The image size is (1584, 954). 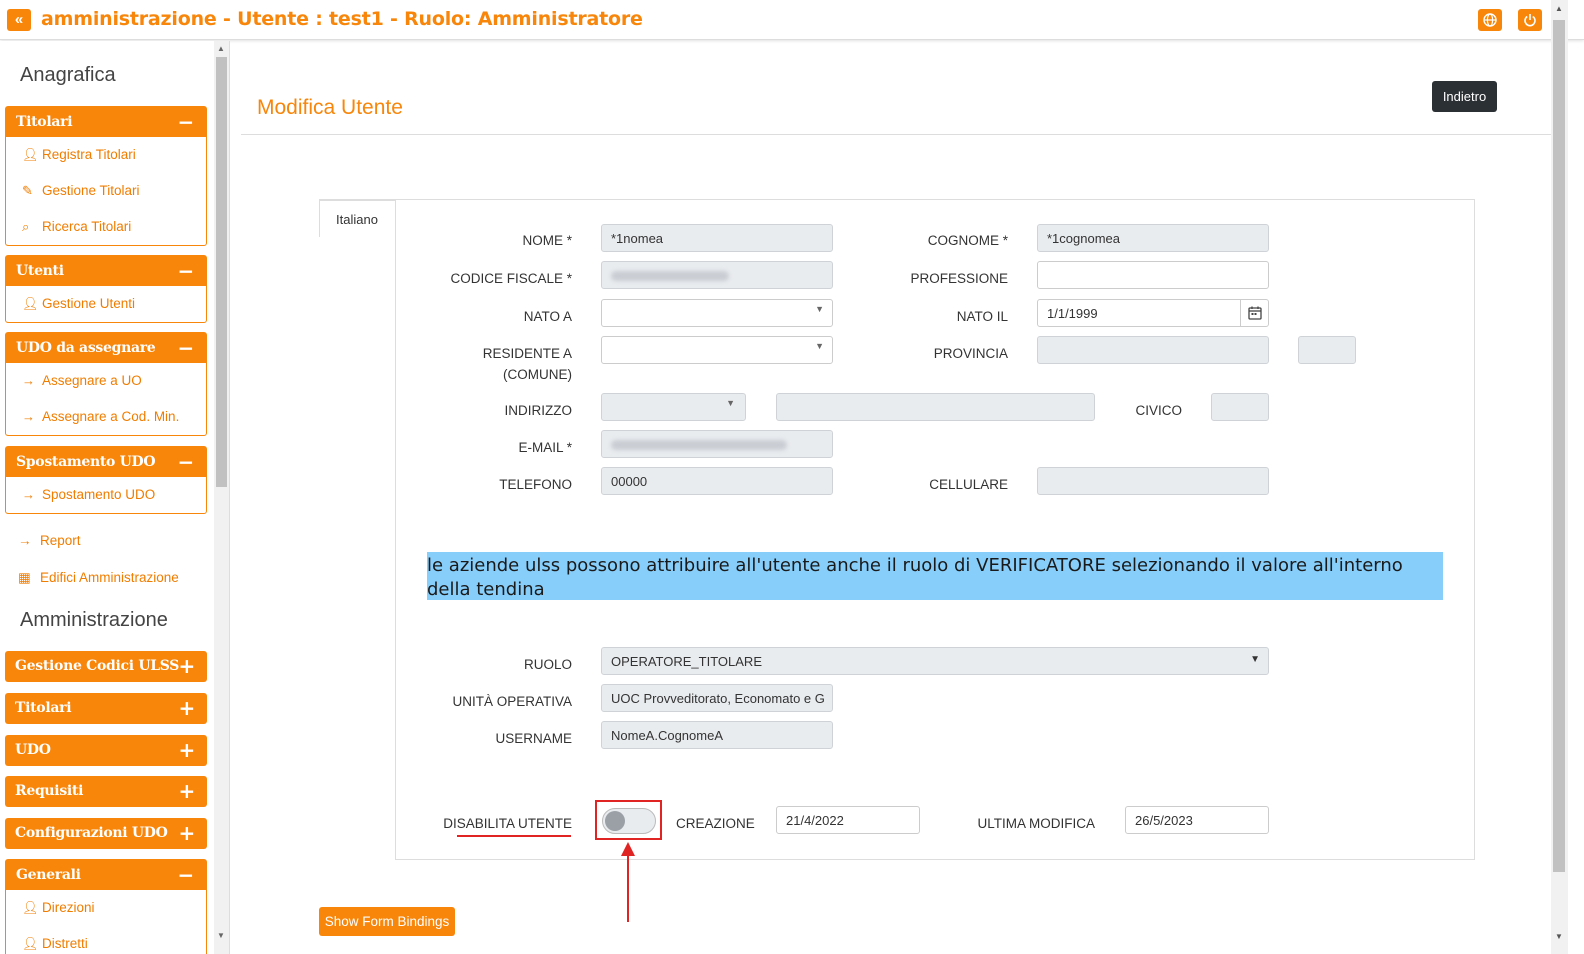 I want to click on highlight-box, so click(x=628, y=820).